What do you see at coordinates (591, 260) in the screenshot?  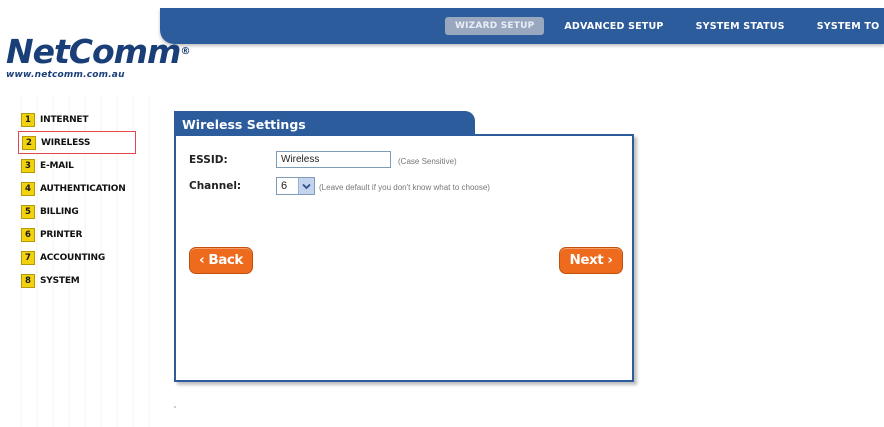 I see `next-button: Next ›` at bounding box center [591, 260].